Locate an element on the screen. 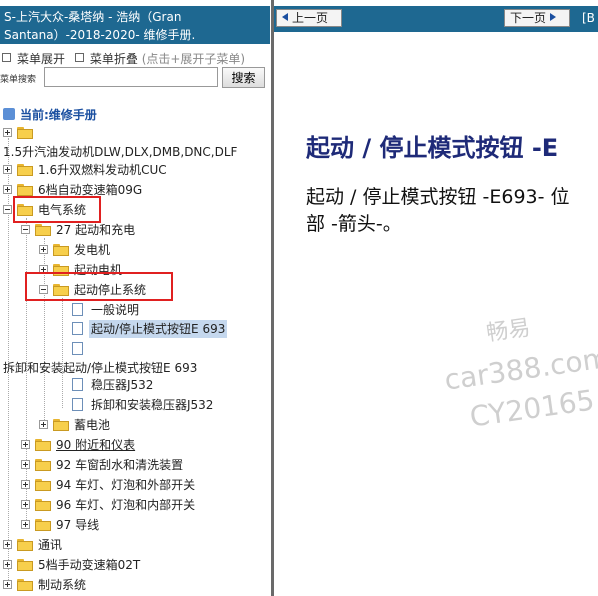 The width and height of the screenshot is (598, 596). tree-item-label: 拆卸和安装起动/停止模式按钮E 693 is located at coordinates (100, 368).